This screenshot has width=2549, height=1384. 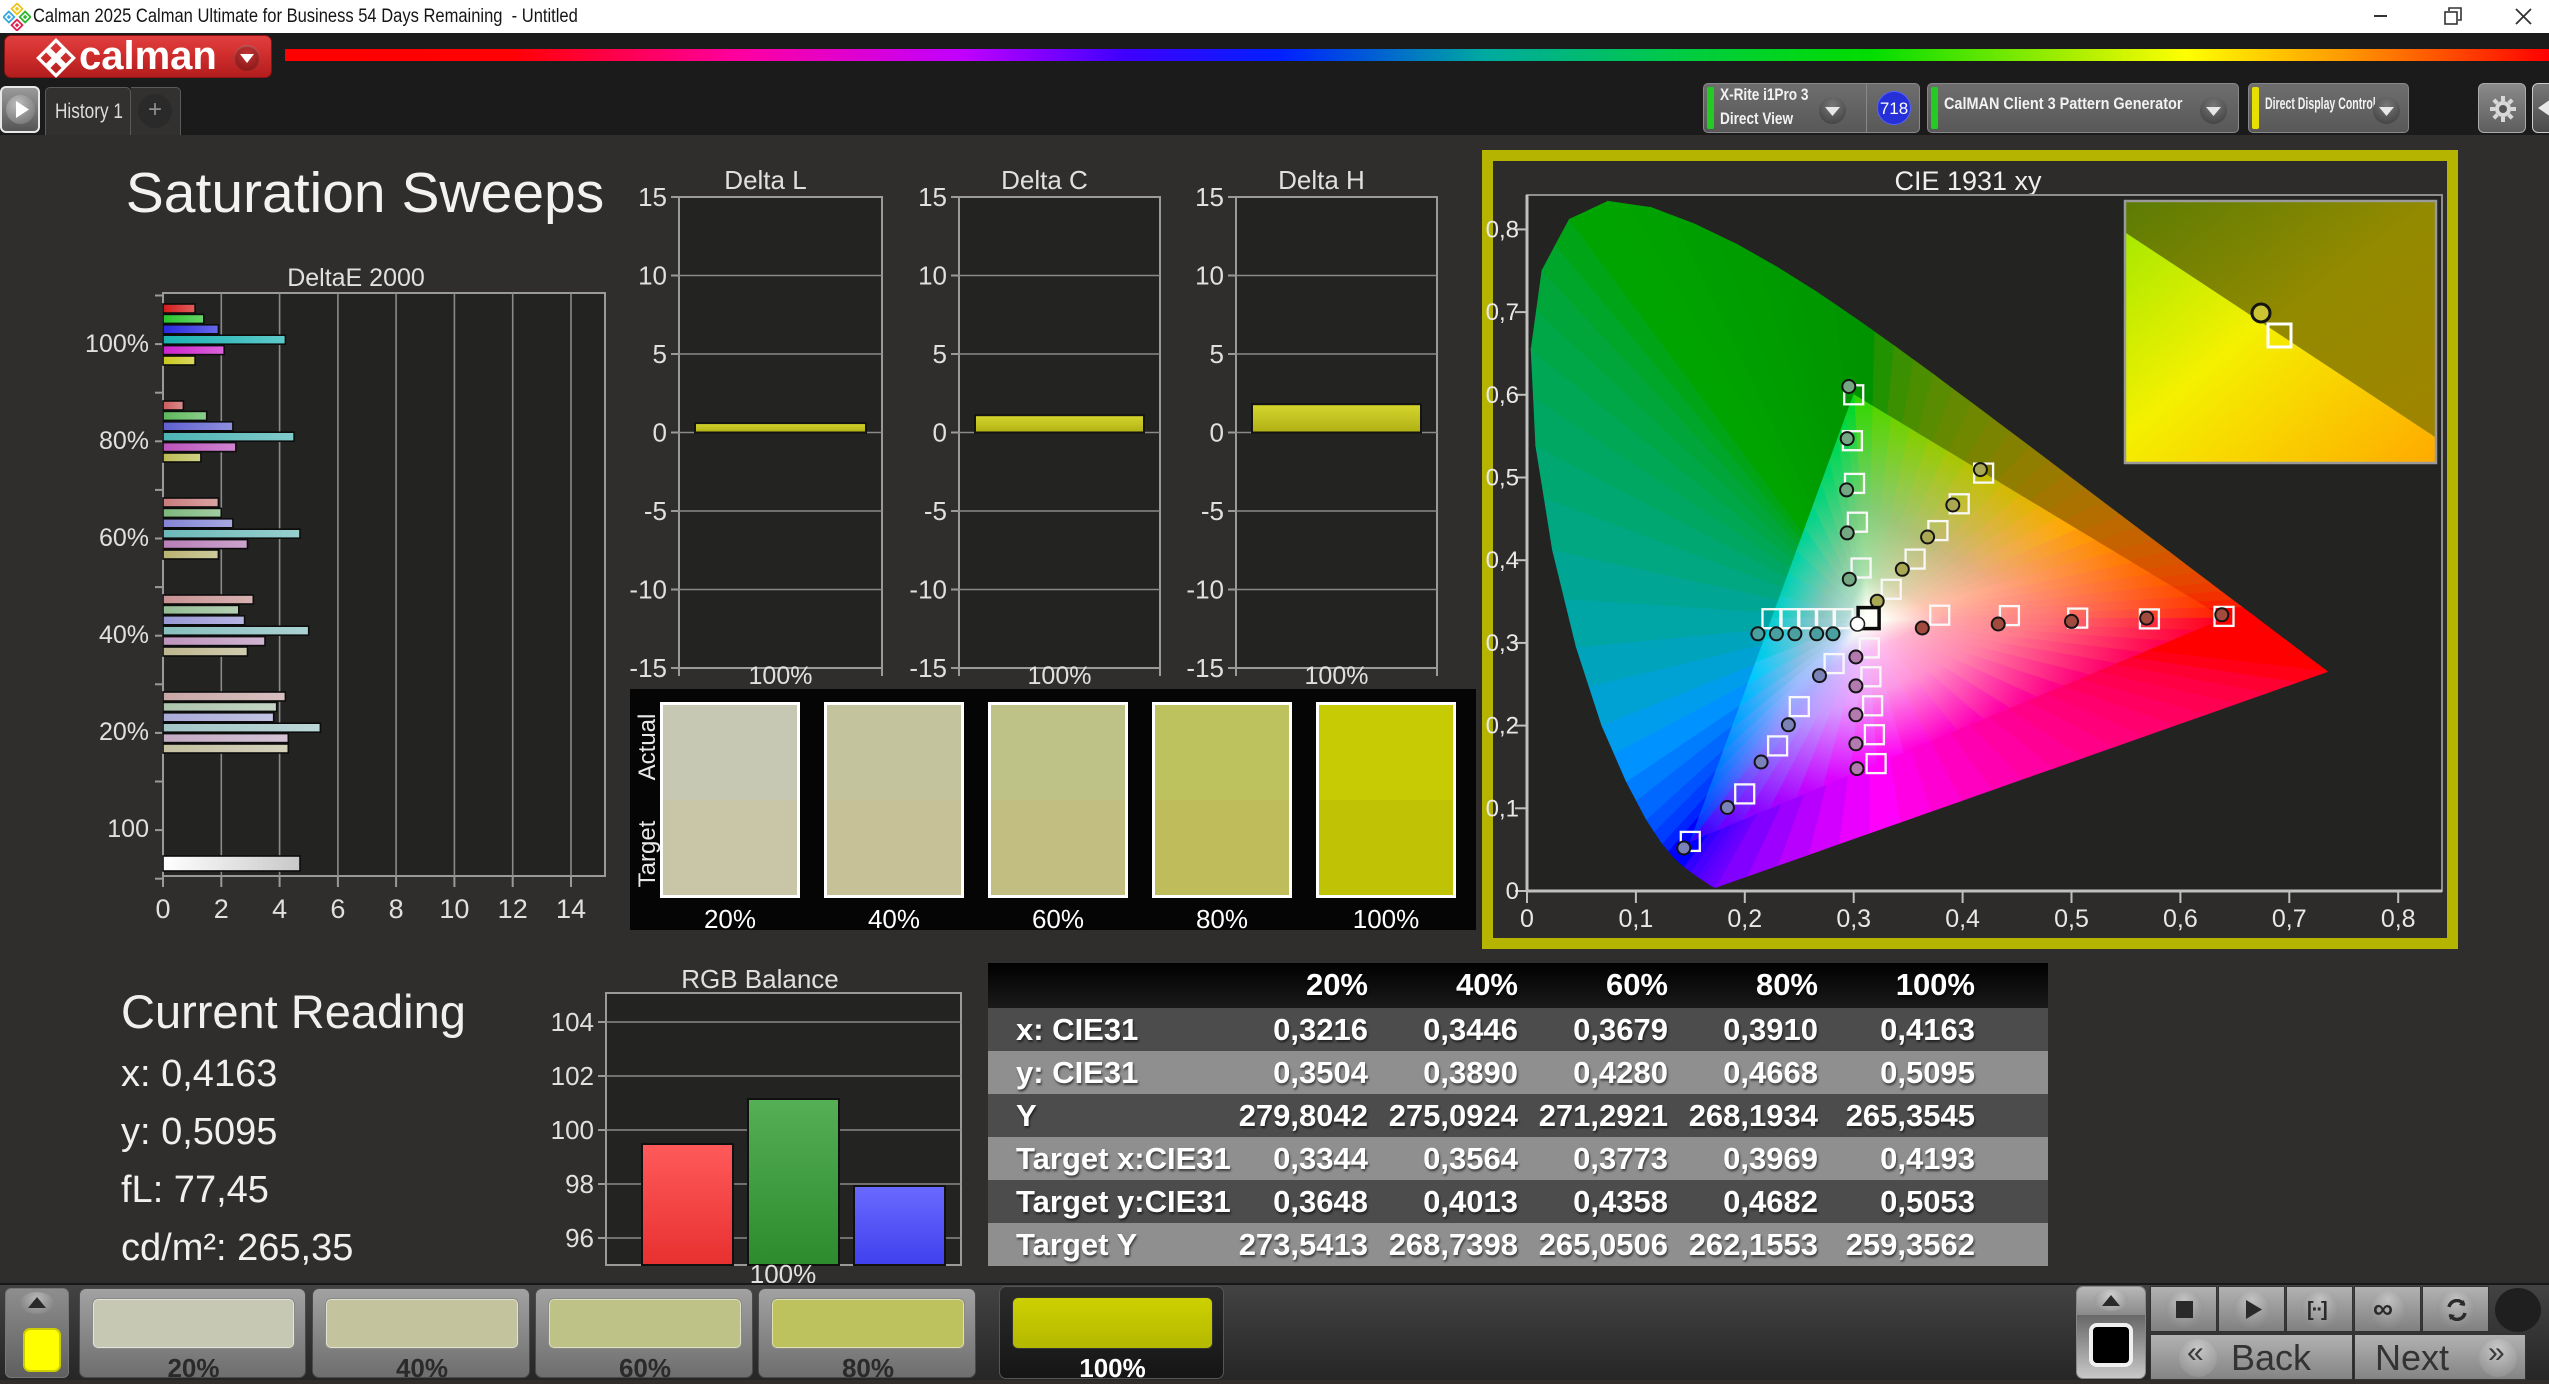 I want to click on svg-text: 12, so click(x=513, y=909).